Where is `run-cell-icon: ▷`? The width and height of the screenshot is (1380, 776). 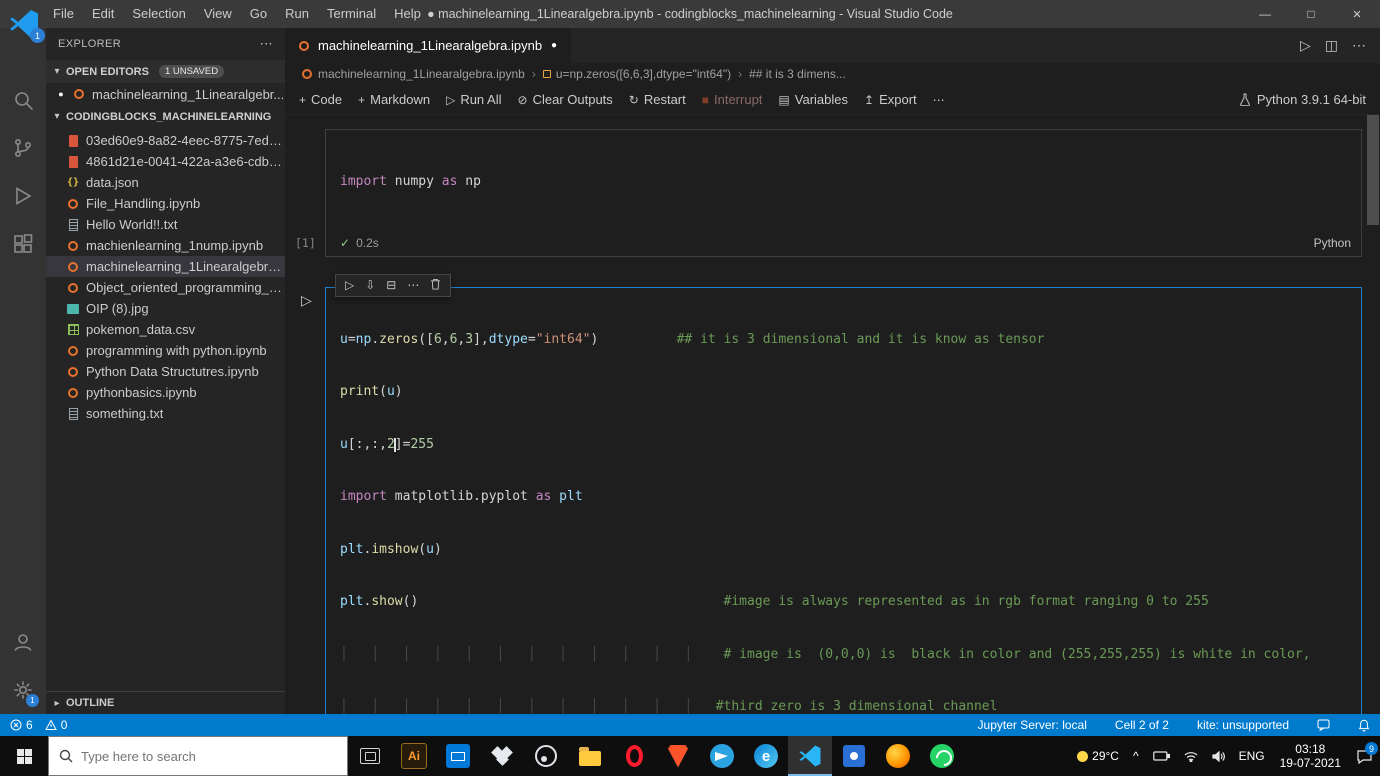
run-cell-icon: ▷ is located at coordinates (349, 285).